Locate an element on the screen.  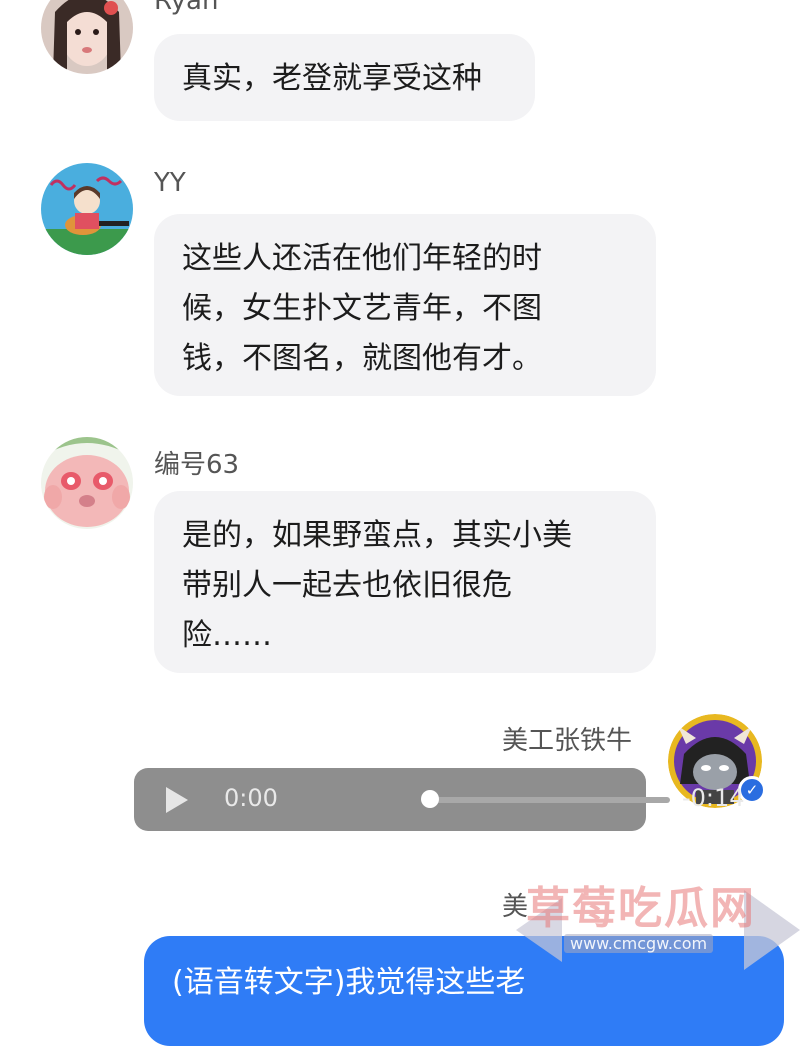
avatar-ryan-image is located at coordinates (87, 37).